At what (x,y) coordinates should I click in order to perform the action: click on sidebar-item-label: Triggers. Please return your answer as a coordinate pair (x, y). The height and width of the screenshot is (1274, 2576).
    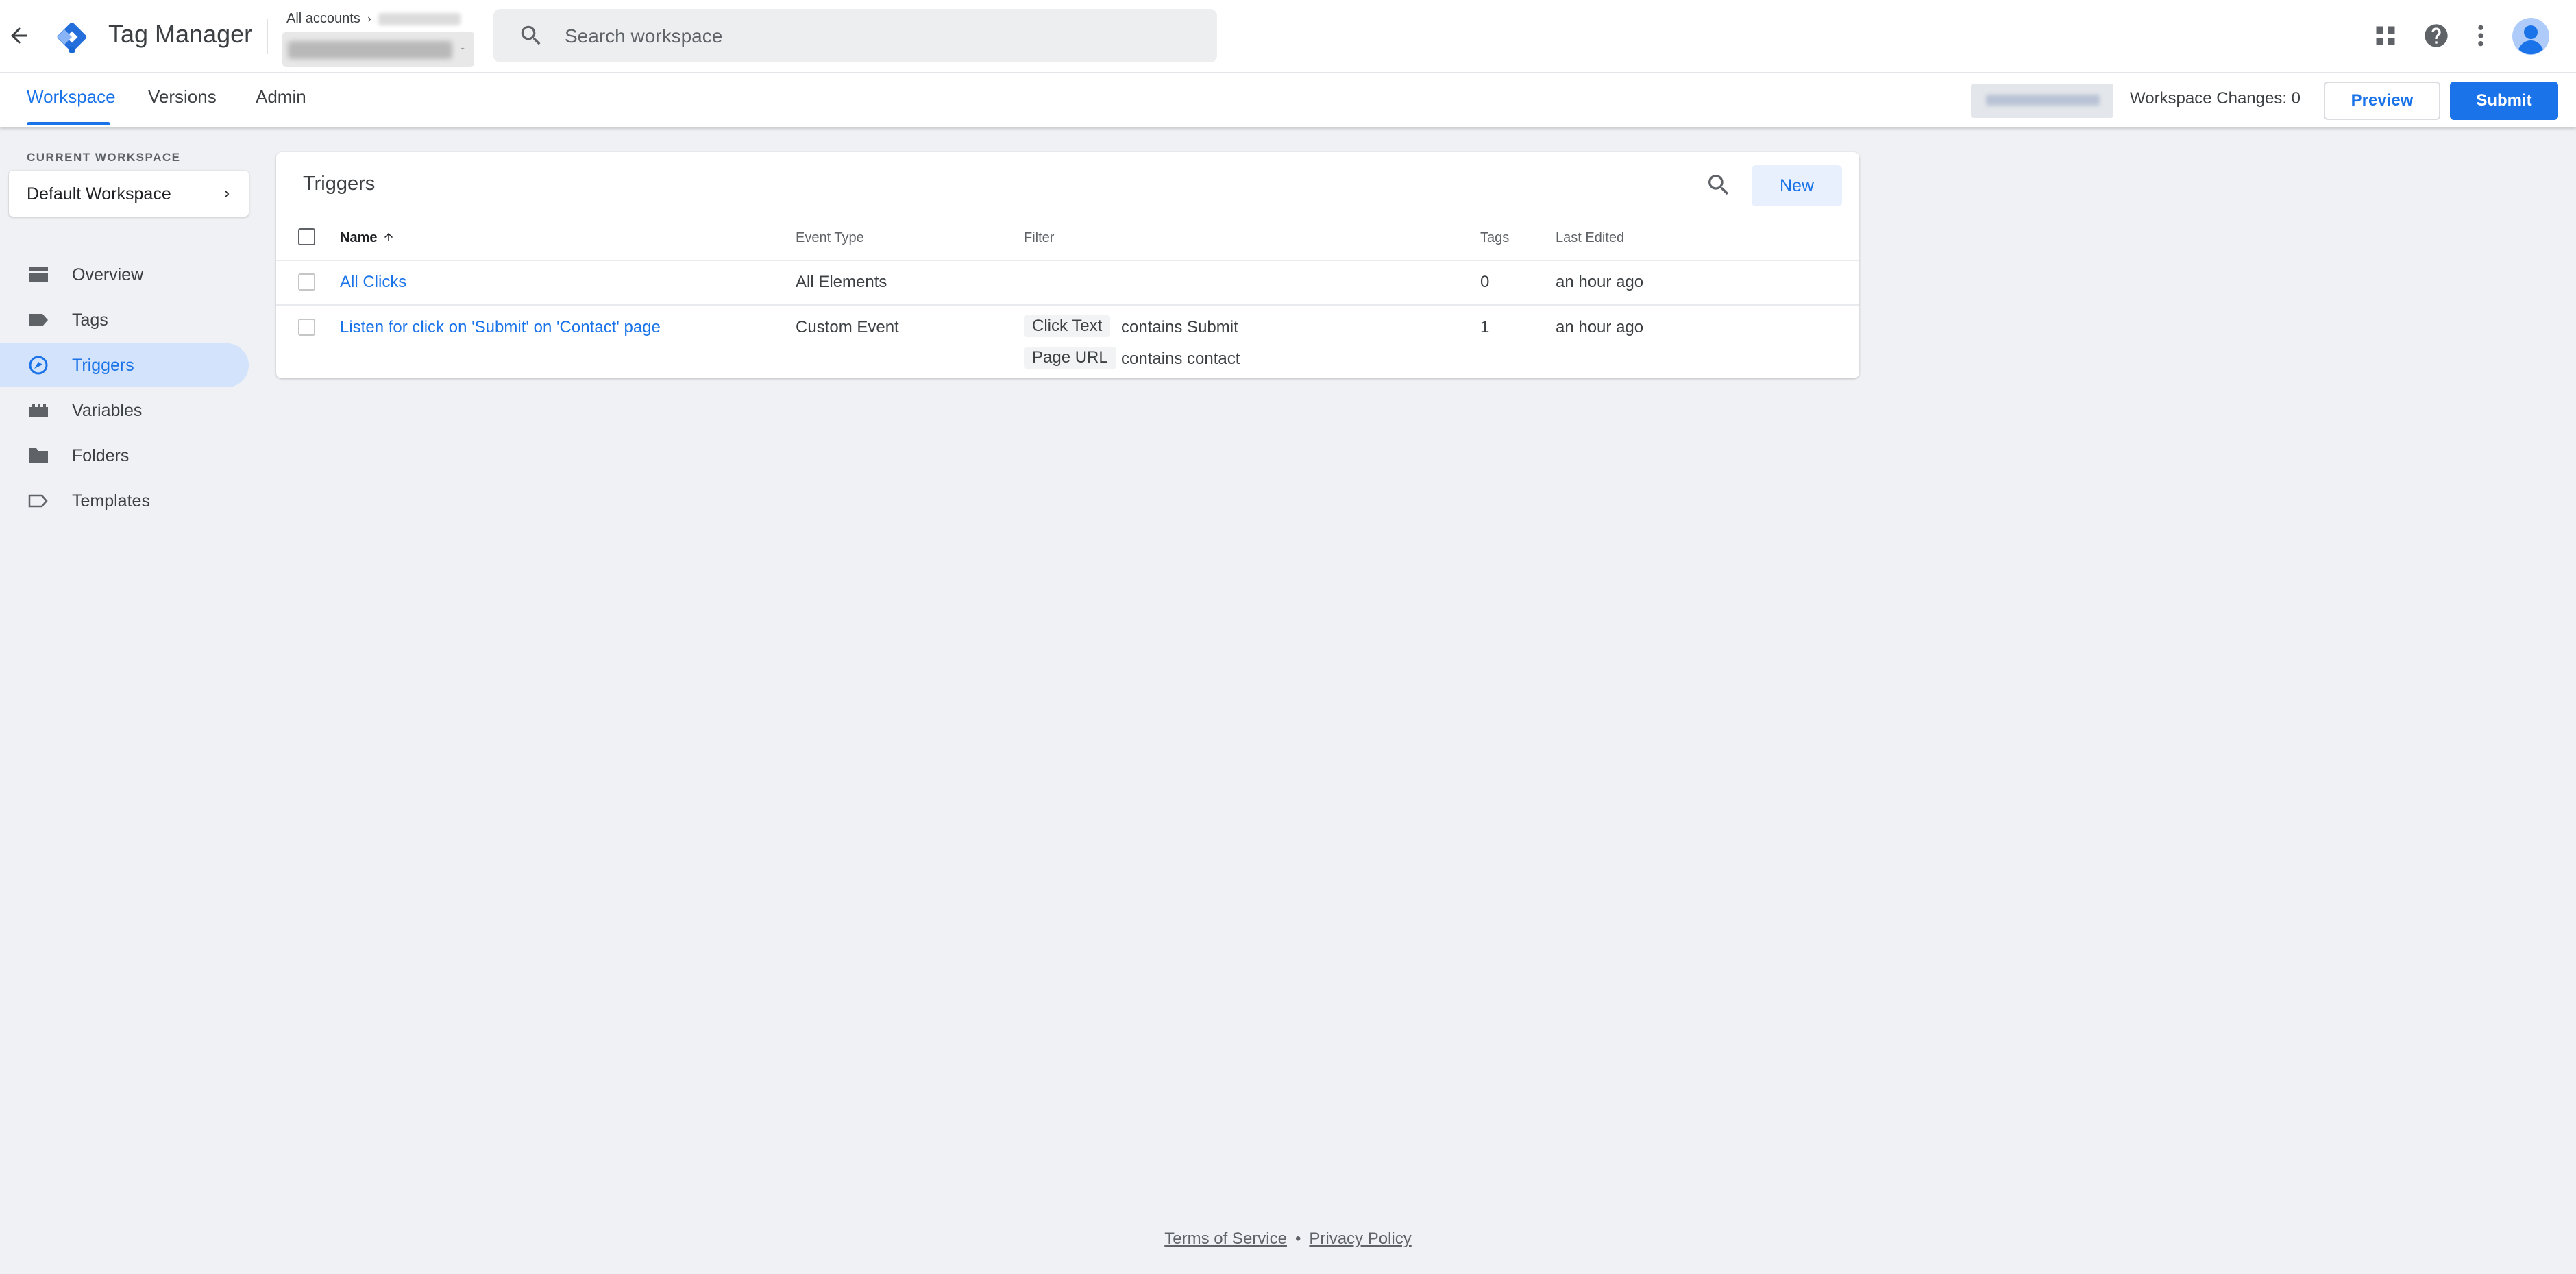
    Looking at the image, I should click on (103, 365).